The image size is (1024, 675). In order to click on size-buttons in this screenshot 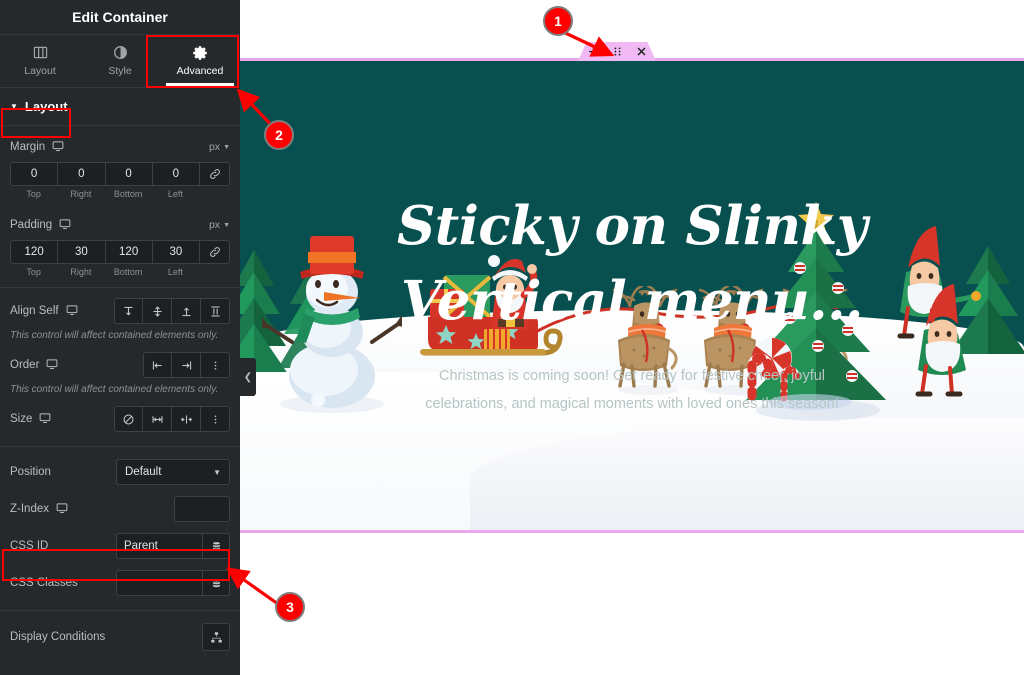, I will do `click(172, 419)`.